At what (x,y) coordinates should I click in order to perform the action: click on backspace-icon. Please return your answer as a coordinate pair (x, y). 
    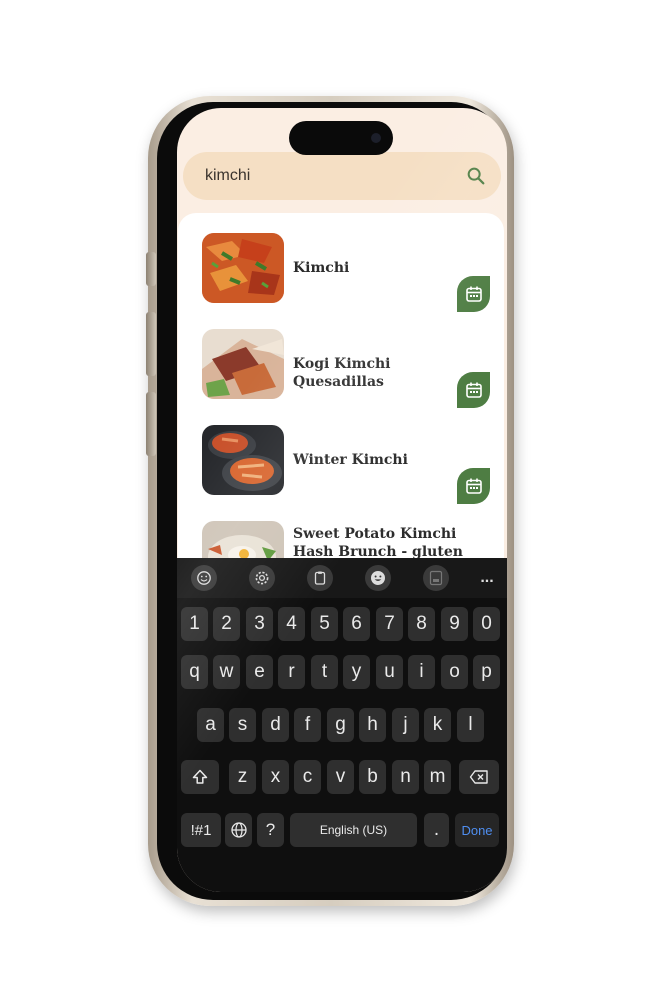
    Looking at the image, I should click on (478, 777).